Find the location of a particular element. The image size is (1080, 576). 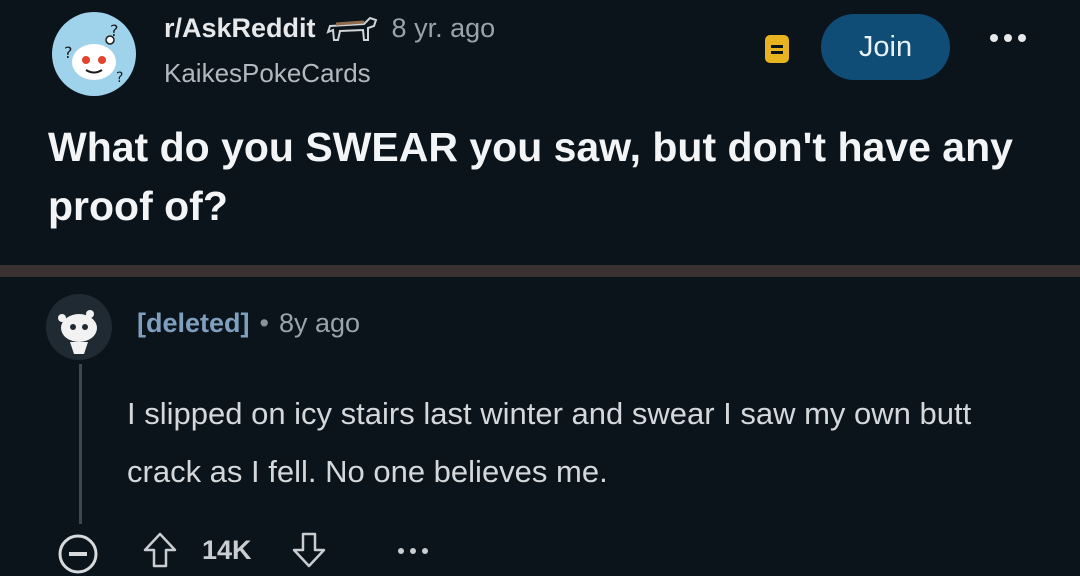

thread-line is located at coordinates (80, 444).